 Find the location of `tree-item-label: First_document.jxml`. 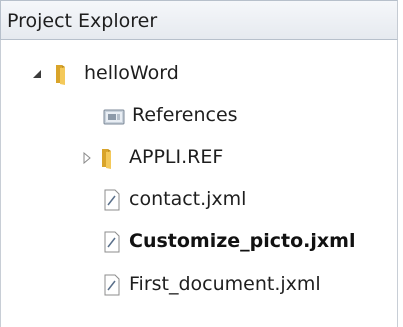

tree-item-label: First_document.jxml is located at coordinates (225, 284).